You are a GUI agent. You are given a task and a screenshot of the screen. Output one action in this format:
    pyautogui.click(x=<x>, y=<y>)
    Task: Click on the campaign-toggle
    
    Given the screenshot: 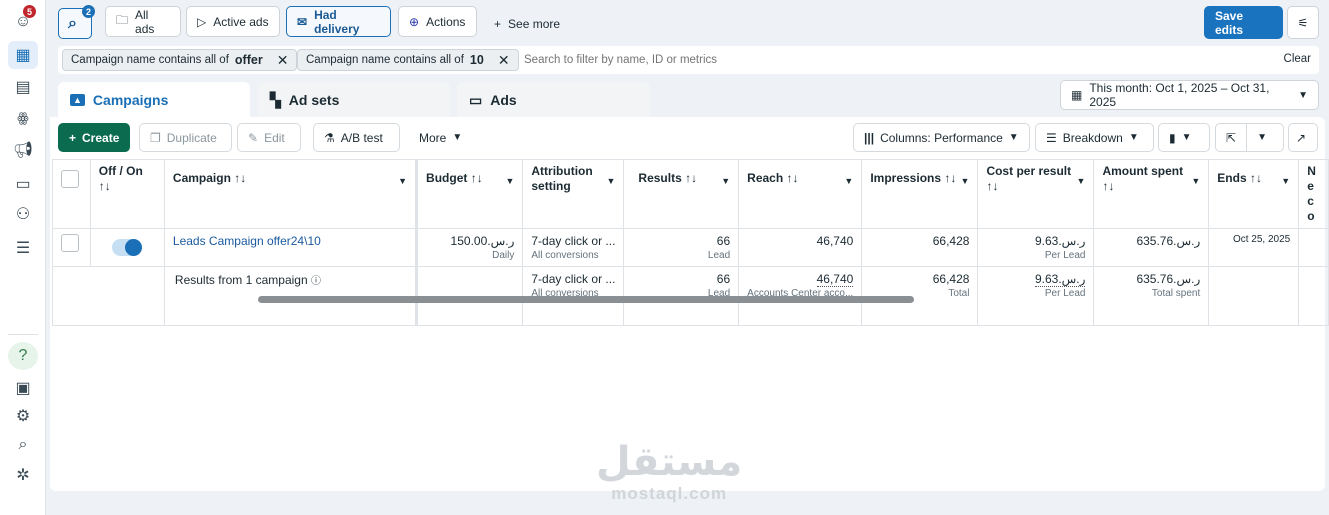 What is the action you would take?
    pyautogui.click(x=127, y=247)
    